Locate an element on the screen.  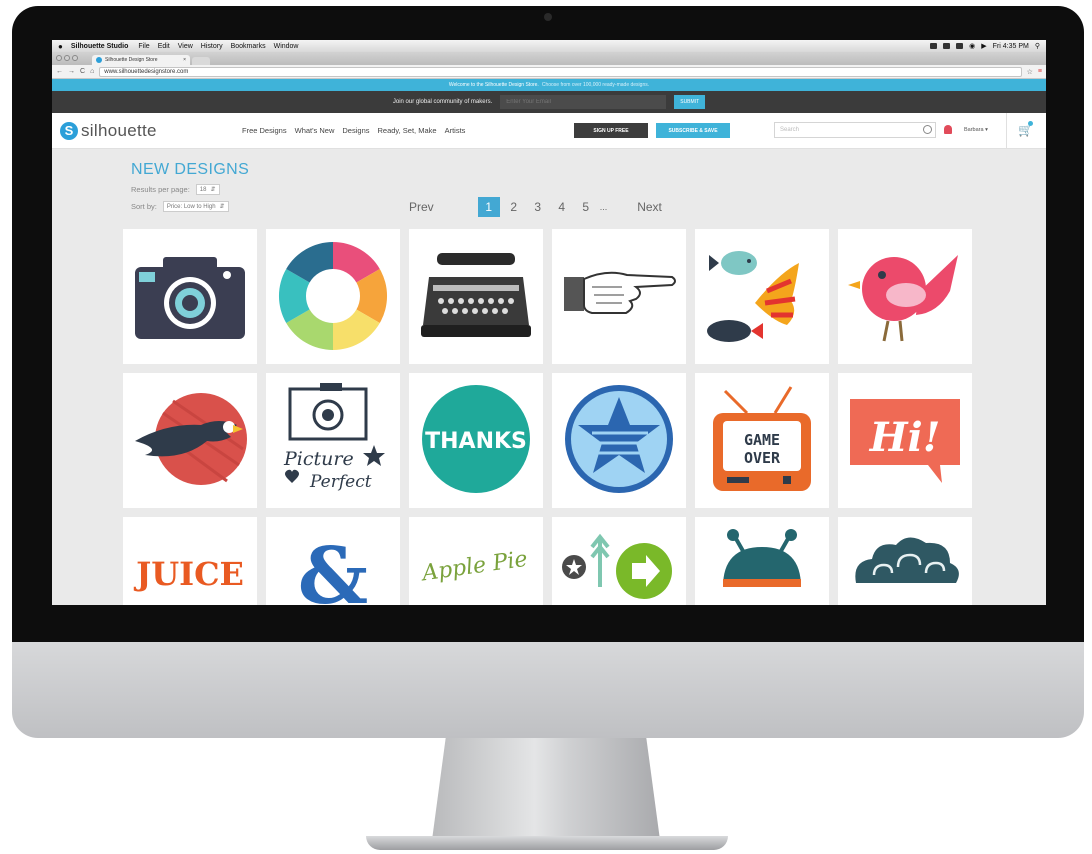
page-2: 2 is located at coordinates (514, 207).